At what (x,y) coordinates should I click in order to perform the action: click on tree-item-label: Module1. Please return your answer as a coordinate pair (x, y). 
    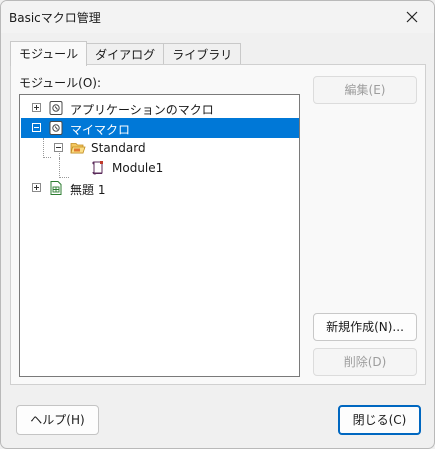
    Looking at the image, I should click on (138, 168).